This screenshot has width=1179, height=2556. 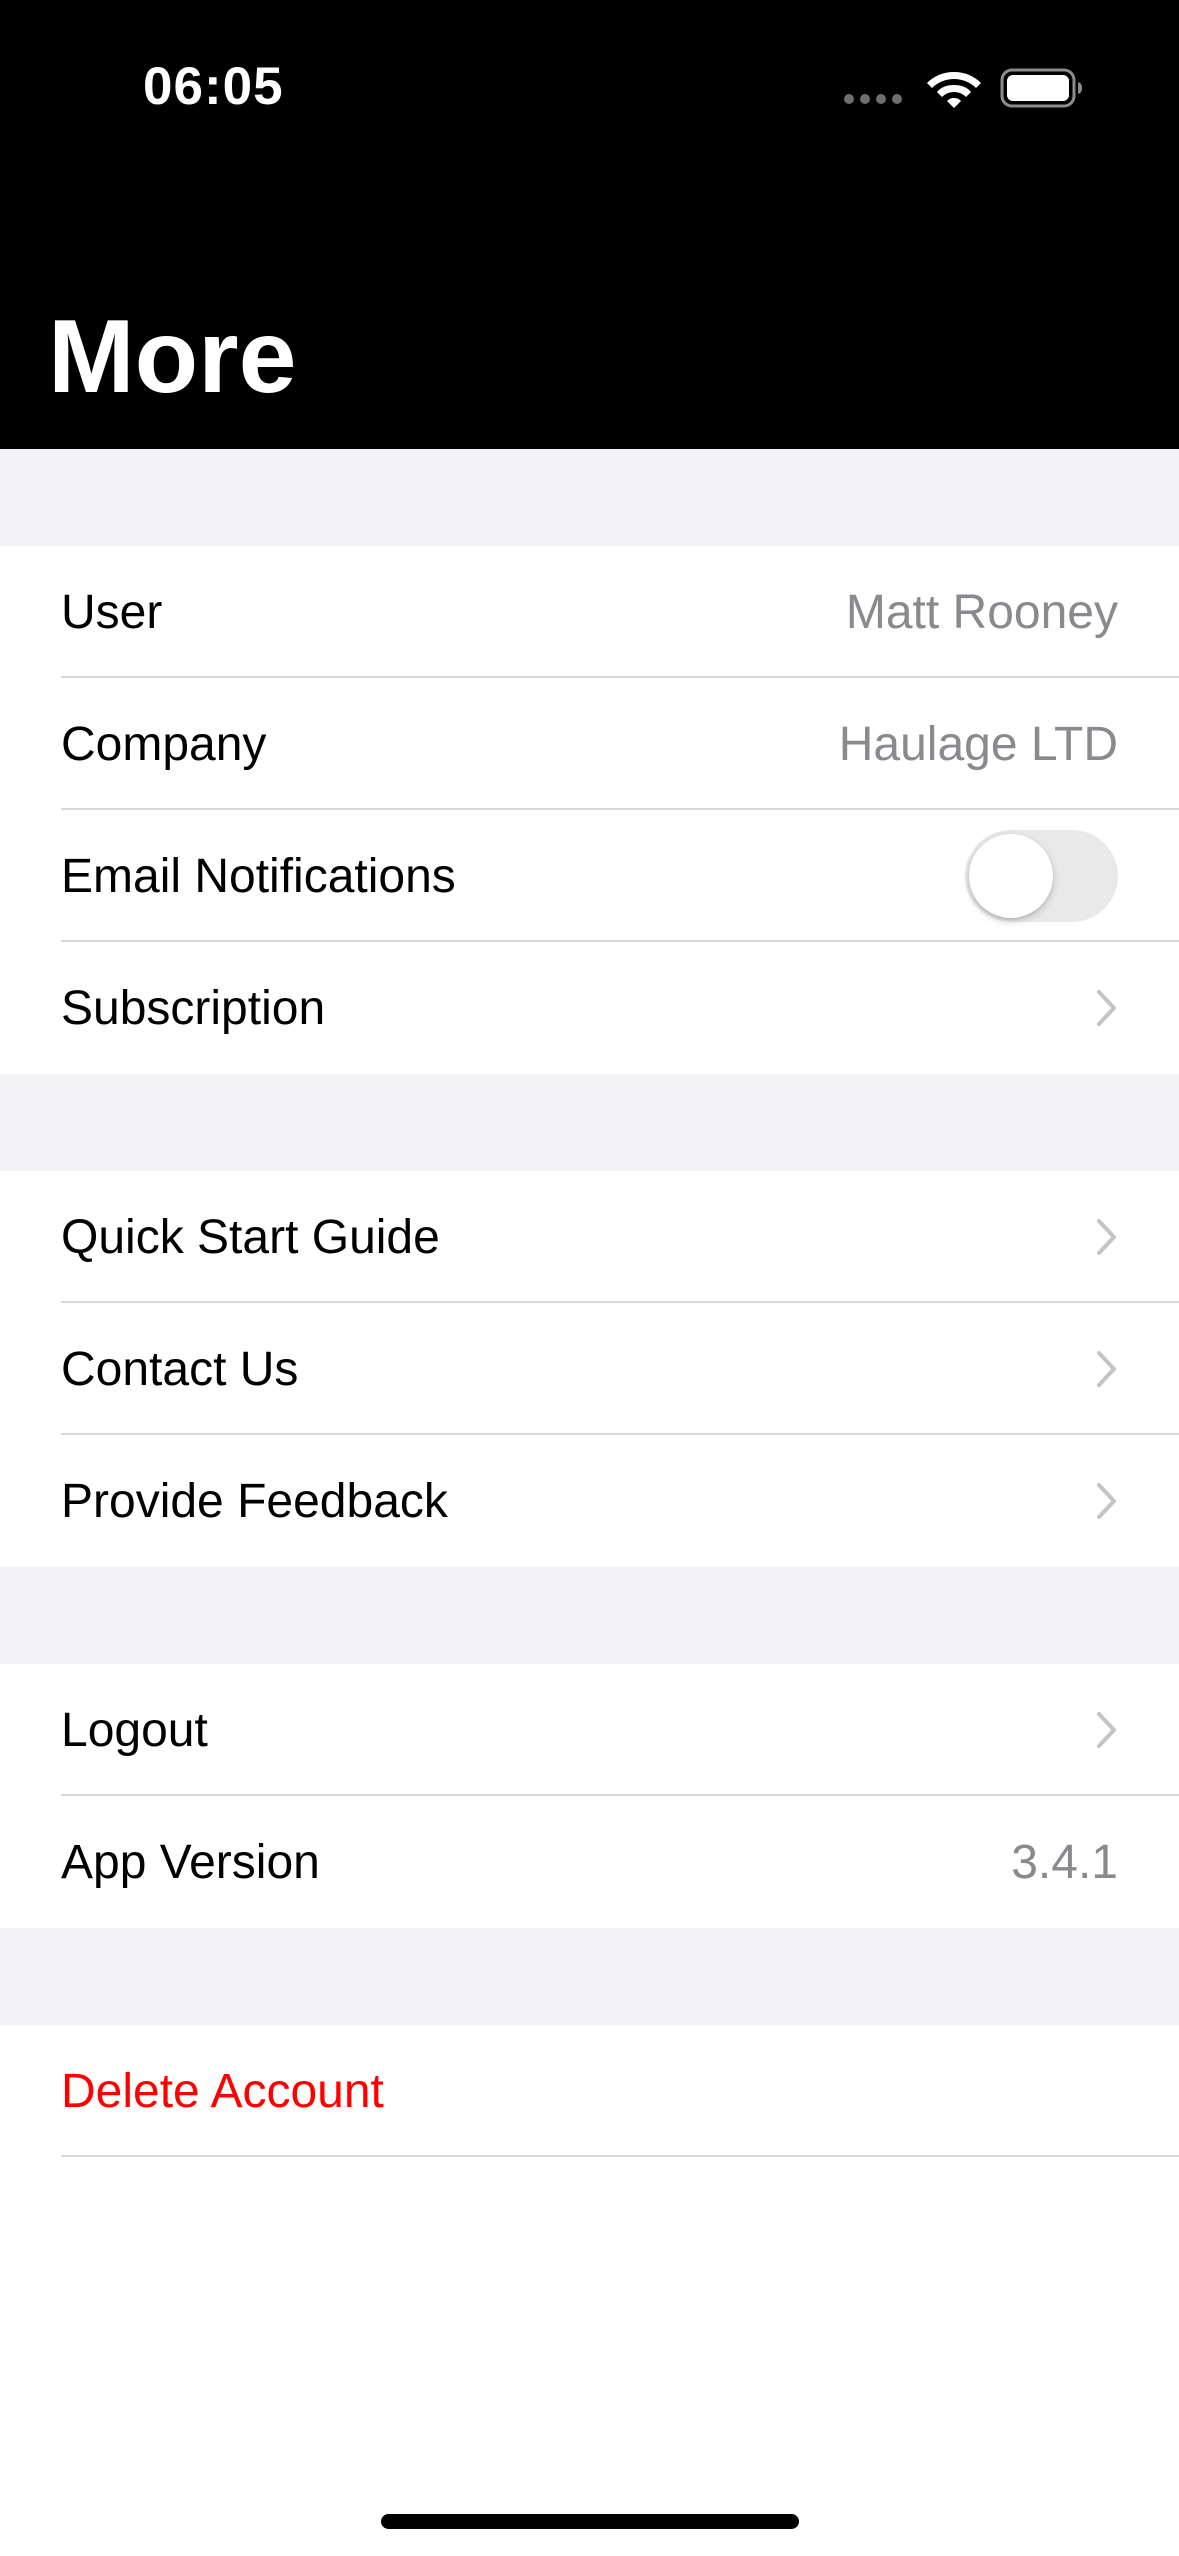 I want to click on user-row: User Matt Rooney, so click(x=589, y=612).